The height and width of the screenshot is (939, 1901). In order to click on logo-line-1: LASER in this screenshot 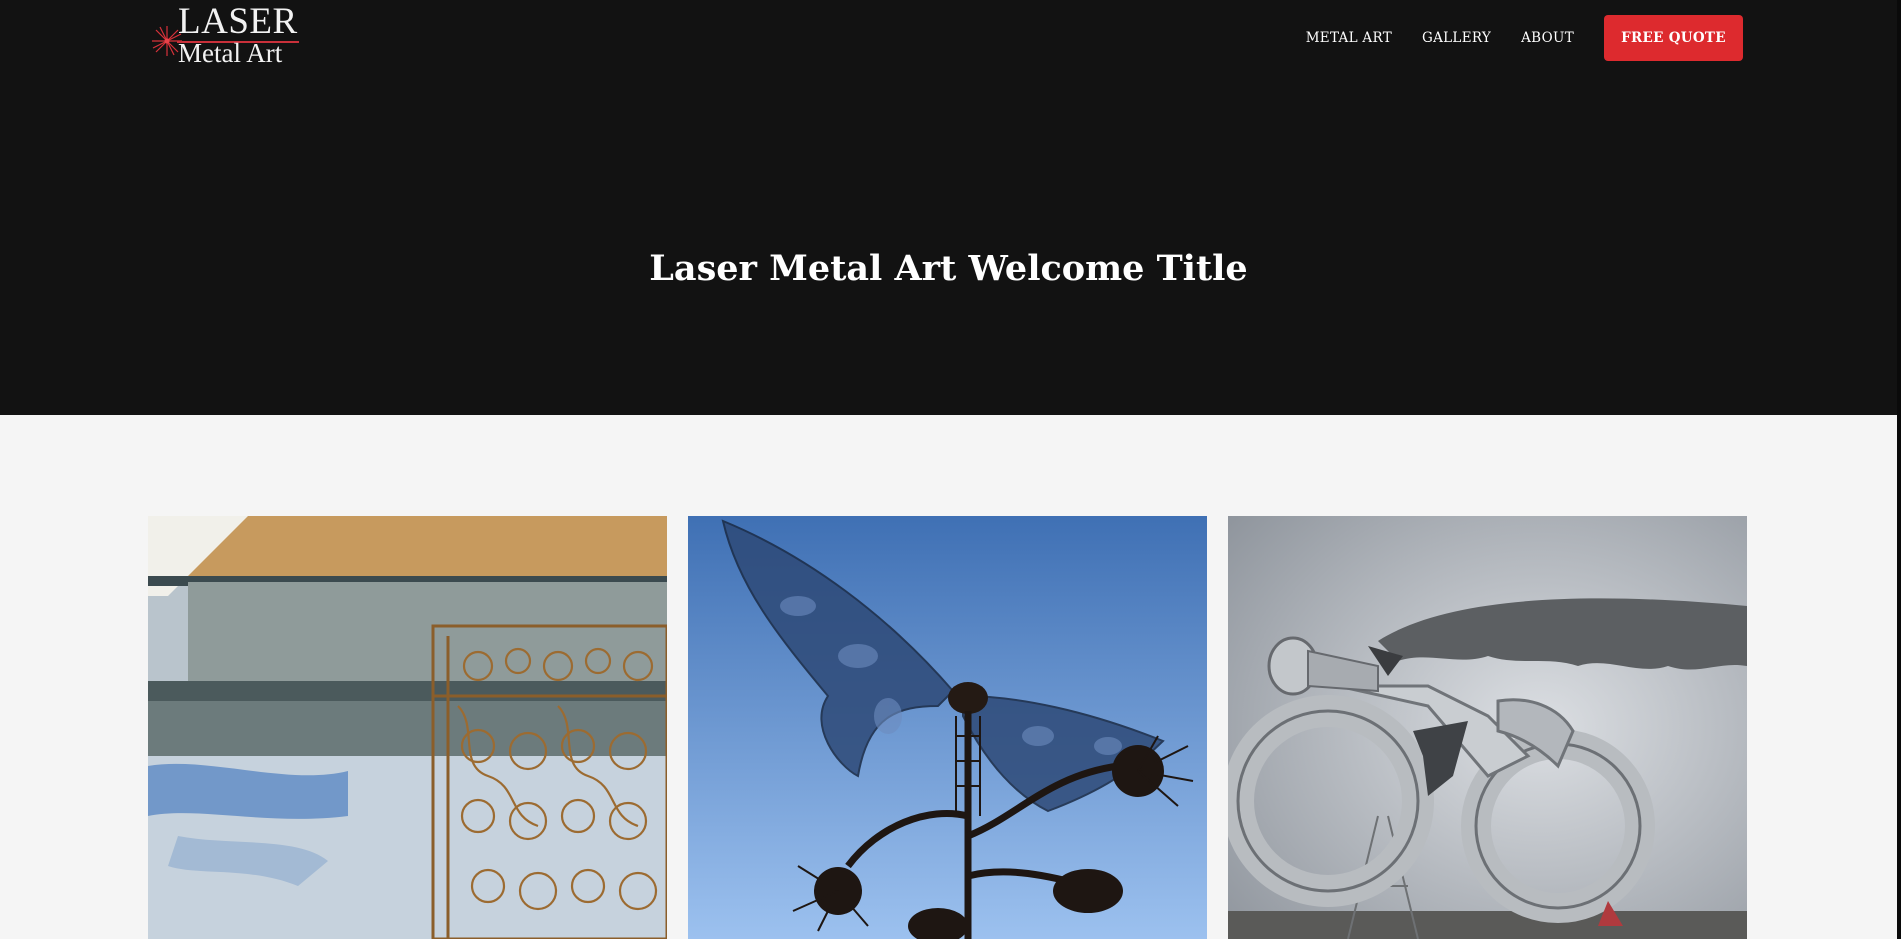, I will do `click(238, 21)`.